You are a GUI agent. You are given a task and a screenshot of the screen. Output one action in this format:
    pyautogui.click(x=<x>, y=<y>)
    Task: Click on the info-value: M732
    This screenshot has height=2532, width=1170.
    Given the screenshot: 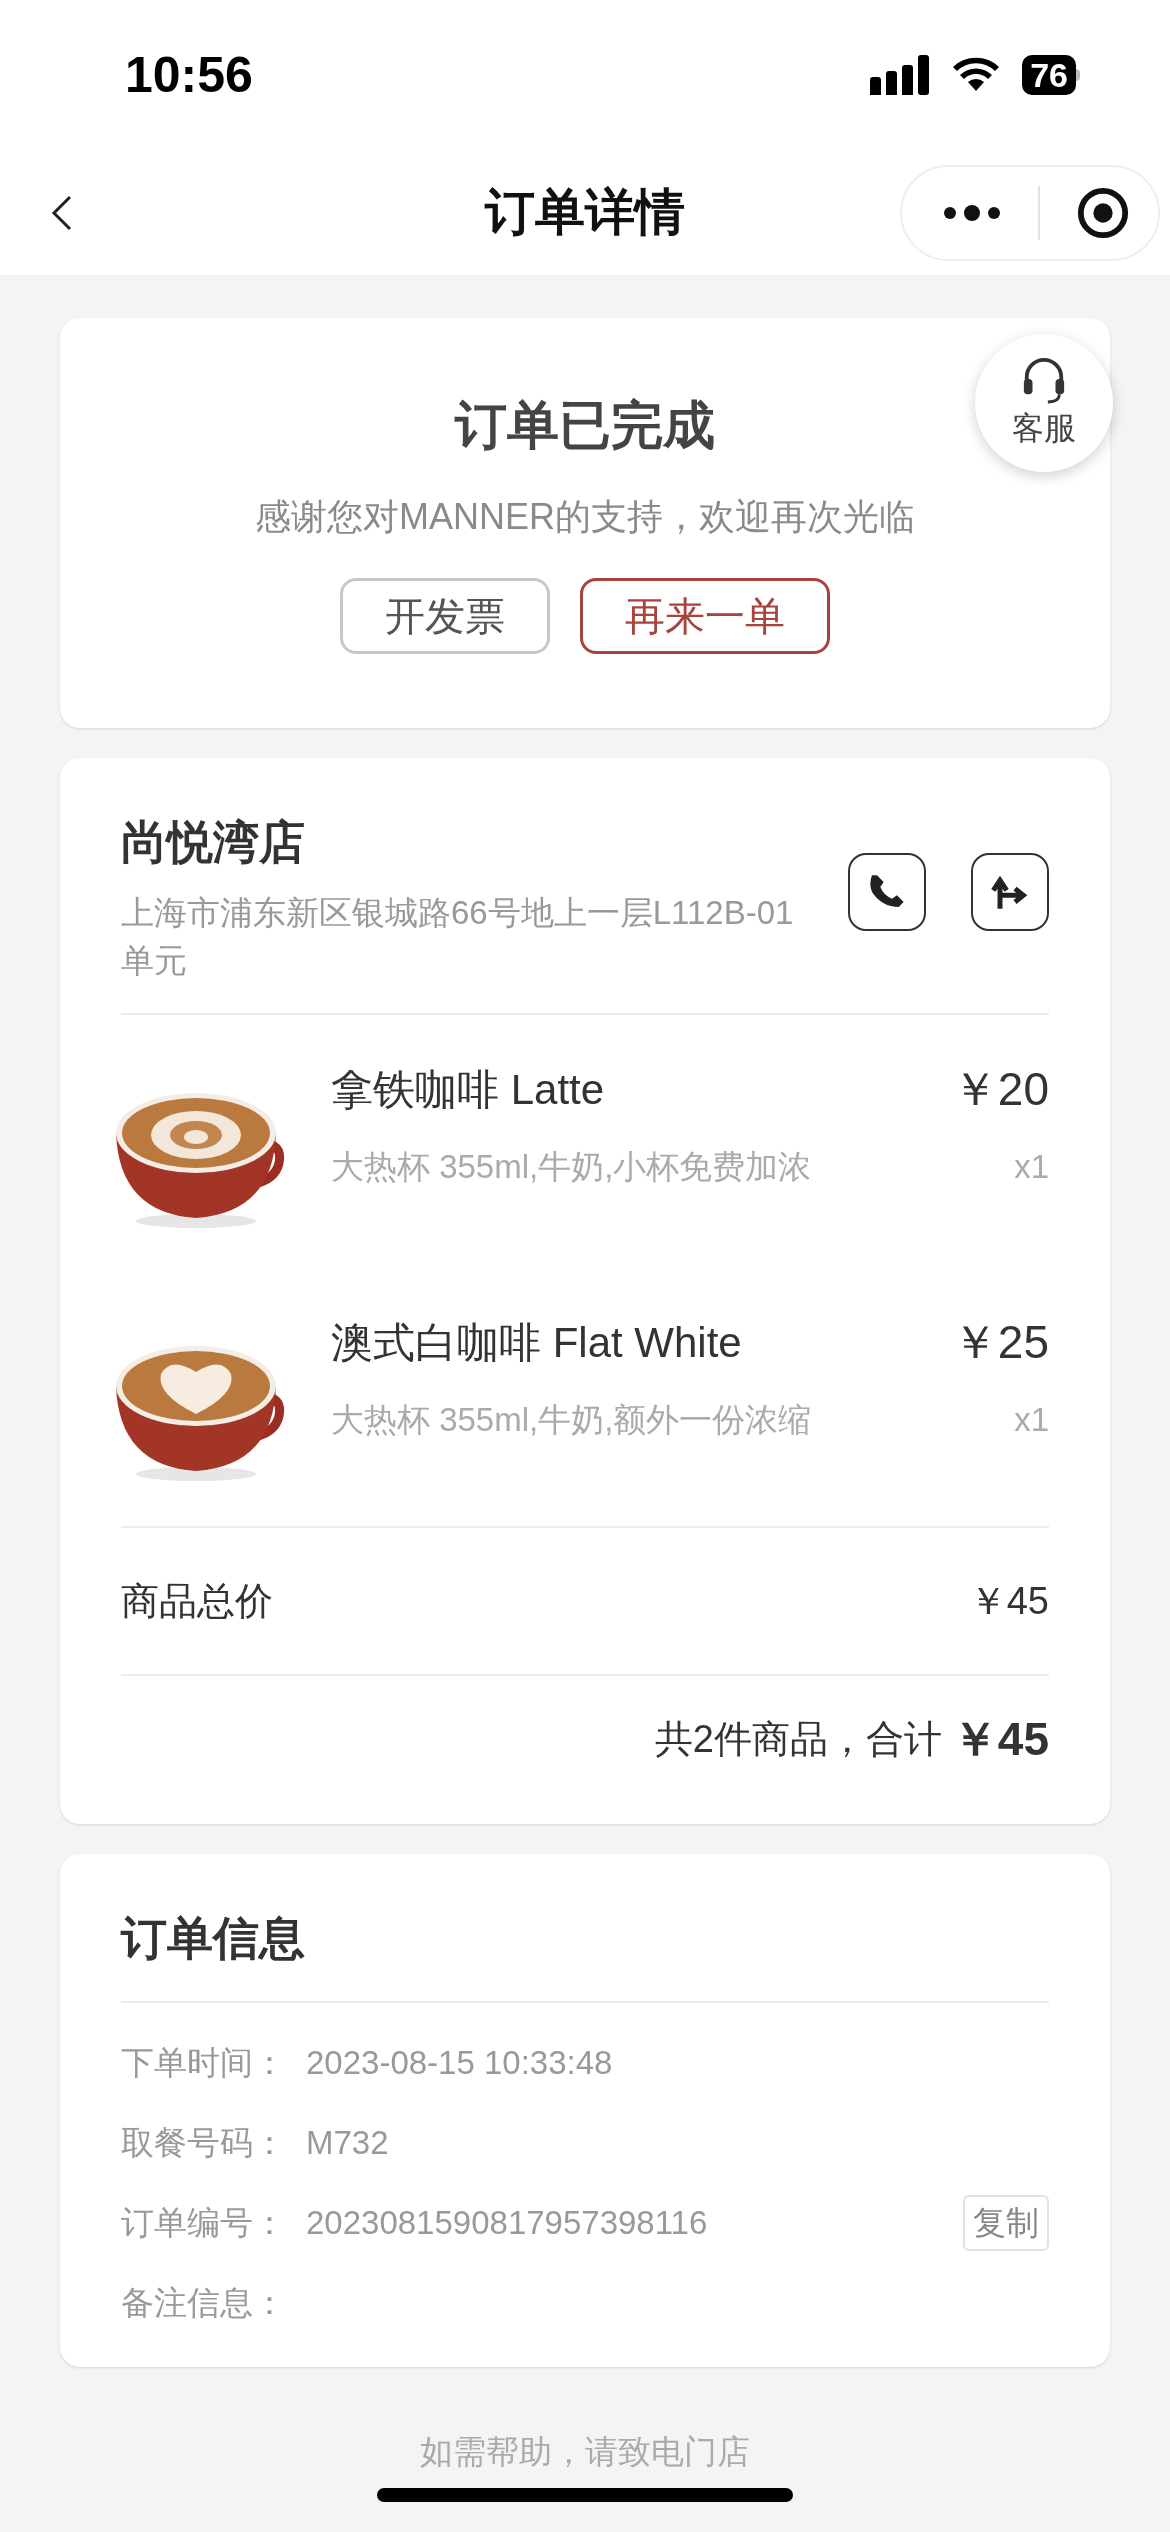 What is the action you would take?
    pyautogui.click(x=348, y=2143)
    